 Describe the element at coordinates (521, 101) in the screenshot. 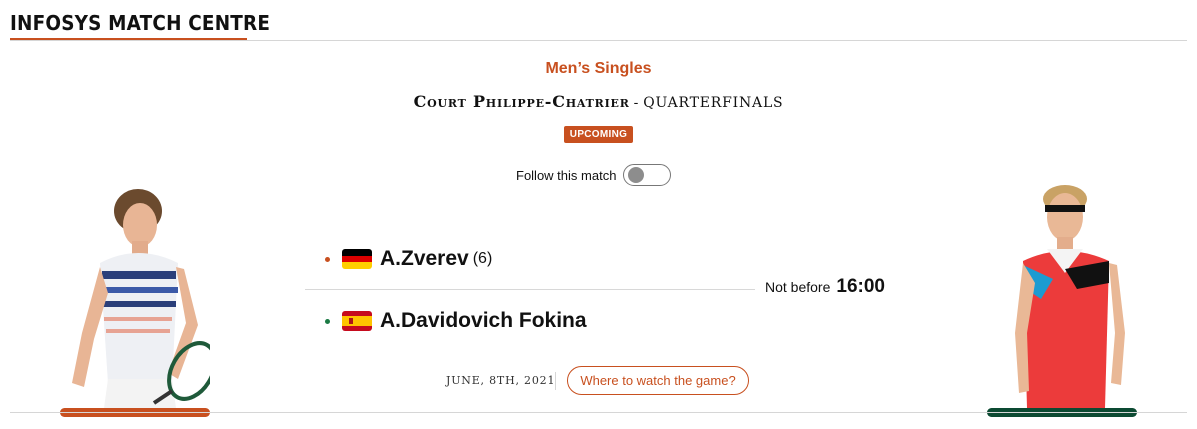

I see `court-name: Court Philippe-Chatrier` at that location.